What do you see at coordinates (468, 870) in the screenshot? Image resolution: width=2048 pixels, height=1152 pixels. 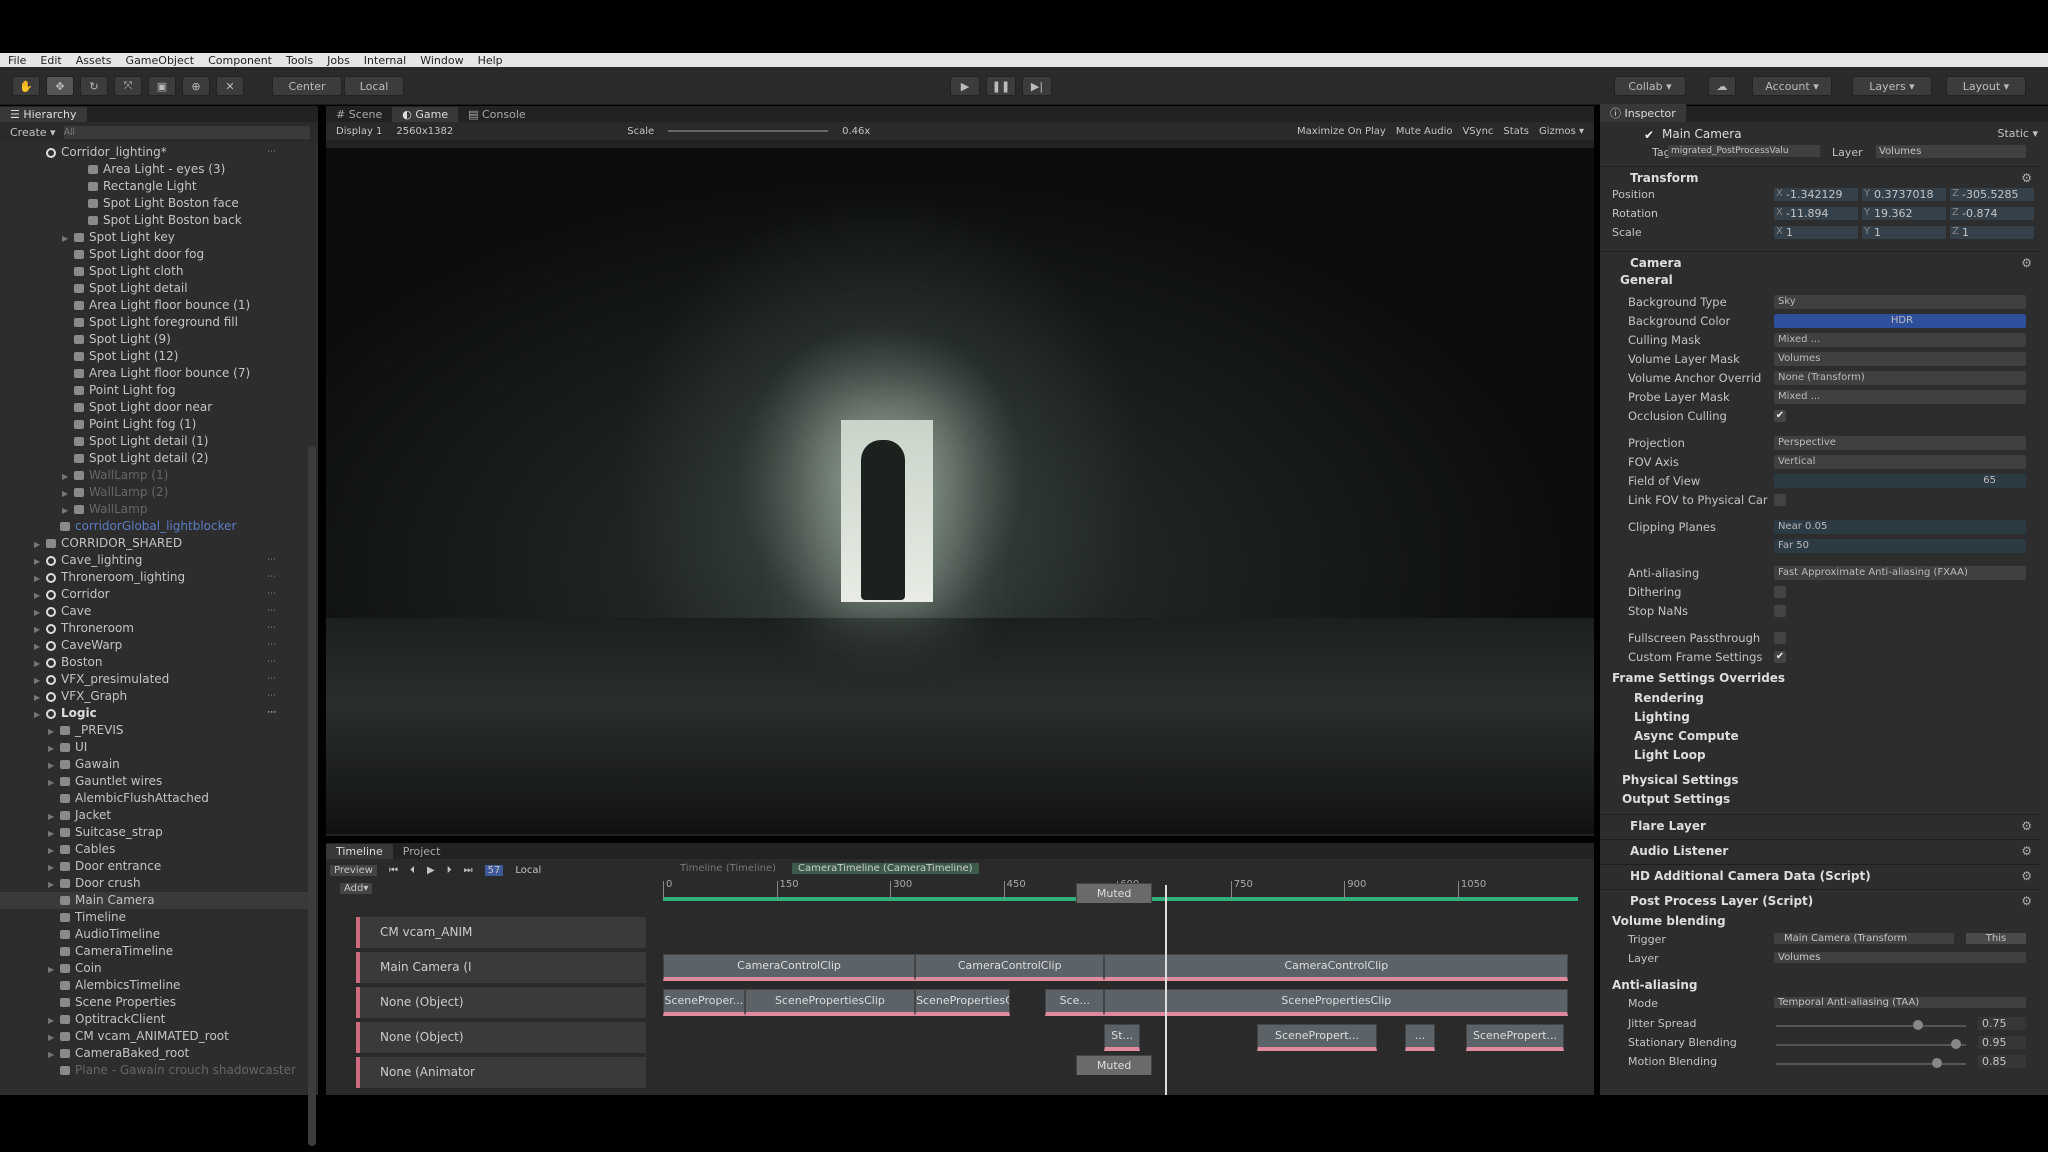 I see `go-end-icon: ⏭` at bounding box center [468, 870].